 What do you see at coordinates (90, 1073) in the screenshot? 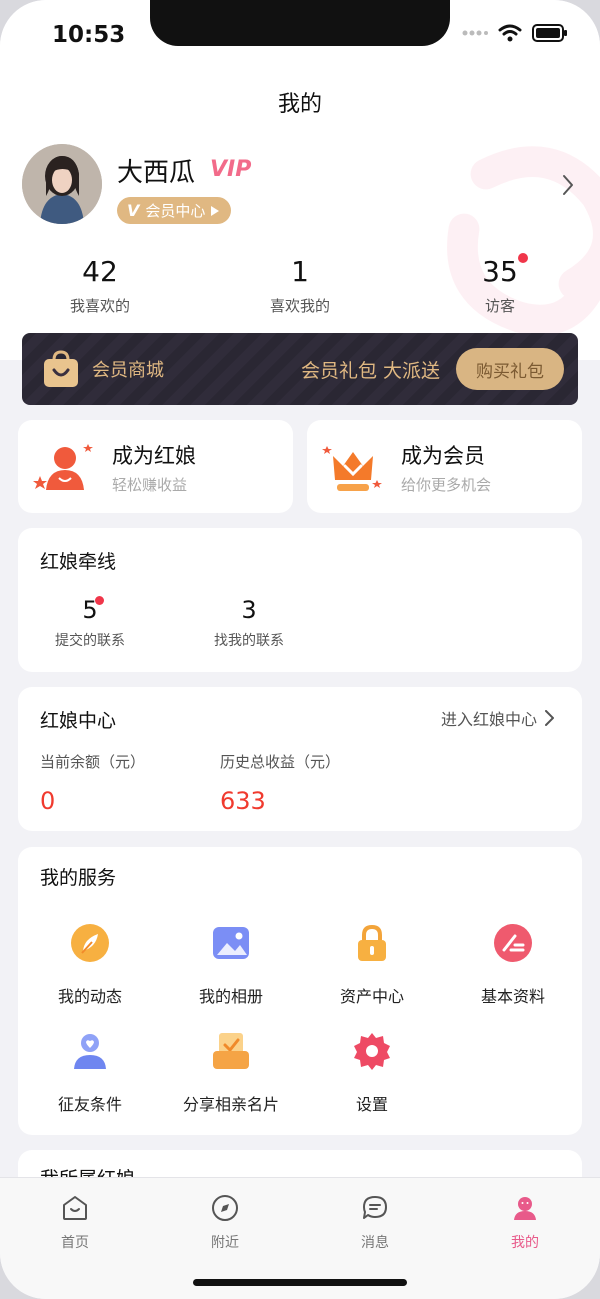
I see `service-match-criteria: 征友条件` at bounding box center [90, 1073].